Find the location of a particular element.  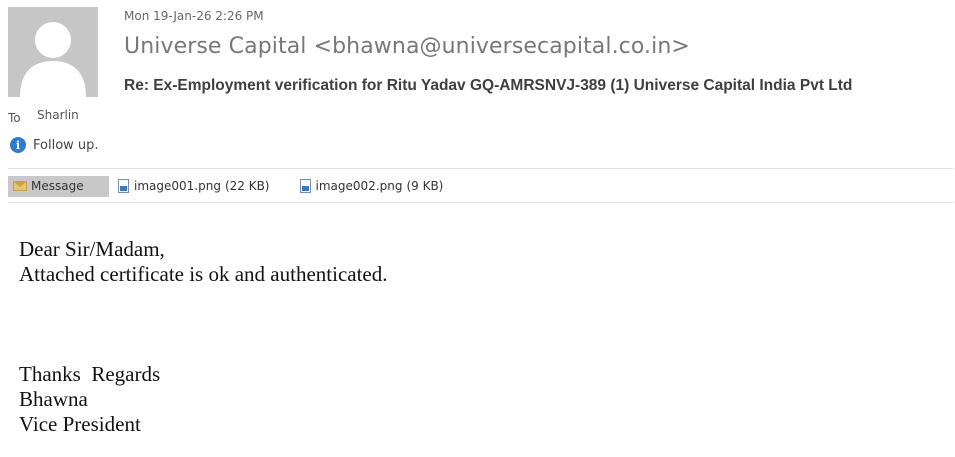

attachment-name: image002.png is located at coordinates (359, 186).